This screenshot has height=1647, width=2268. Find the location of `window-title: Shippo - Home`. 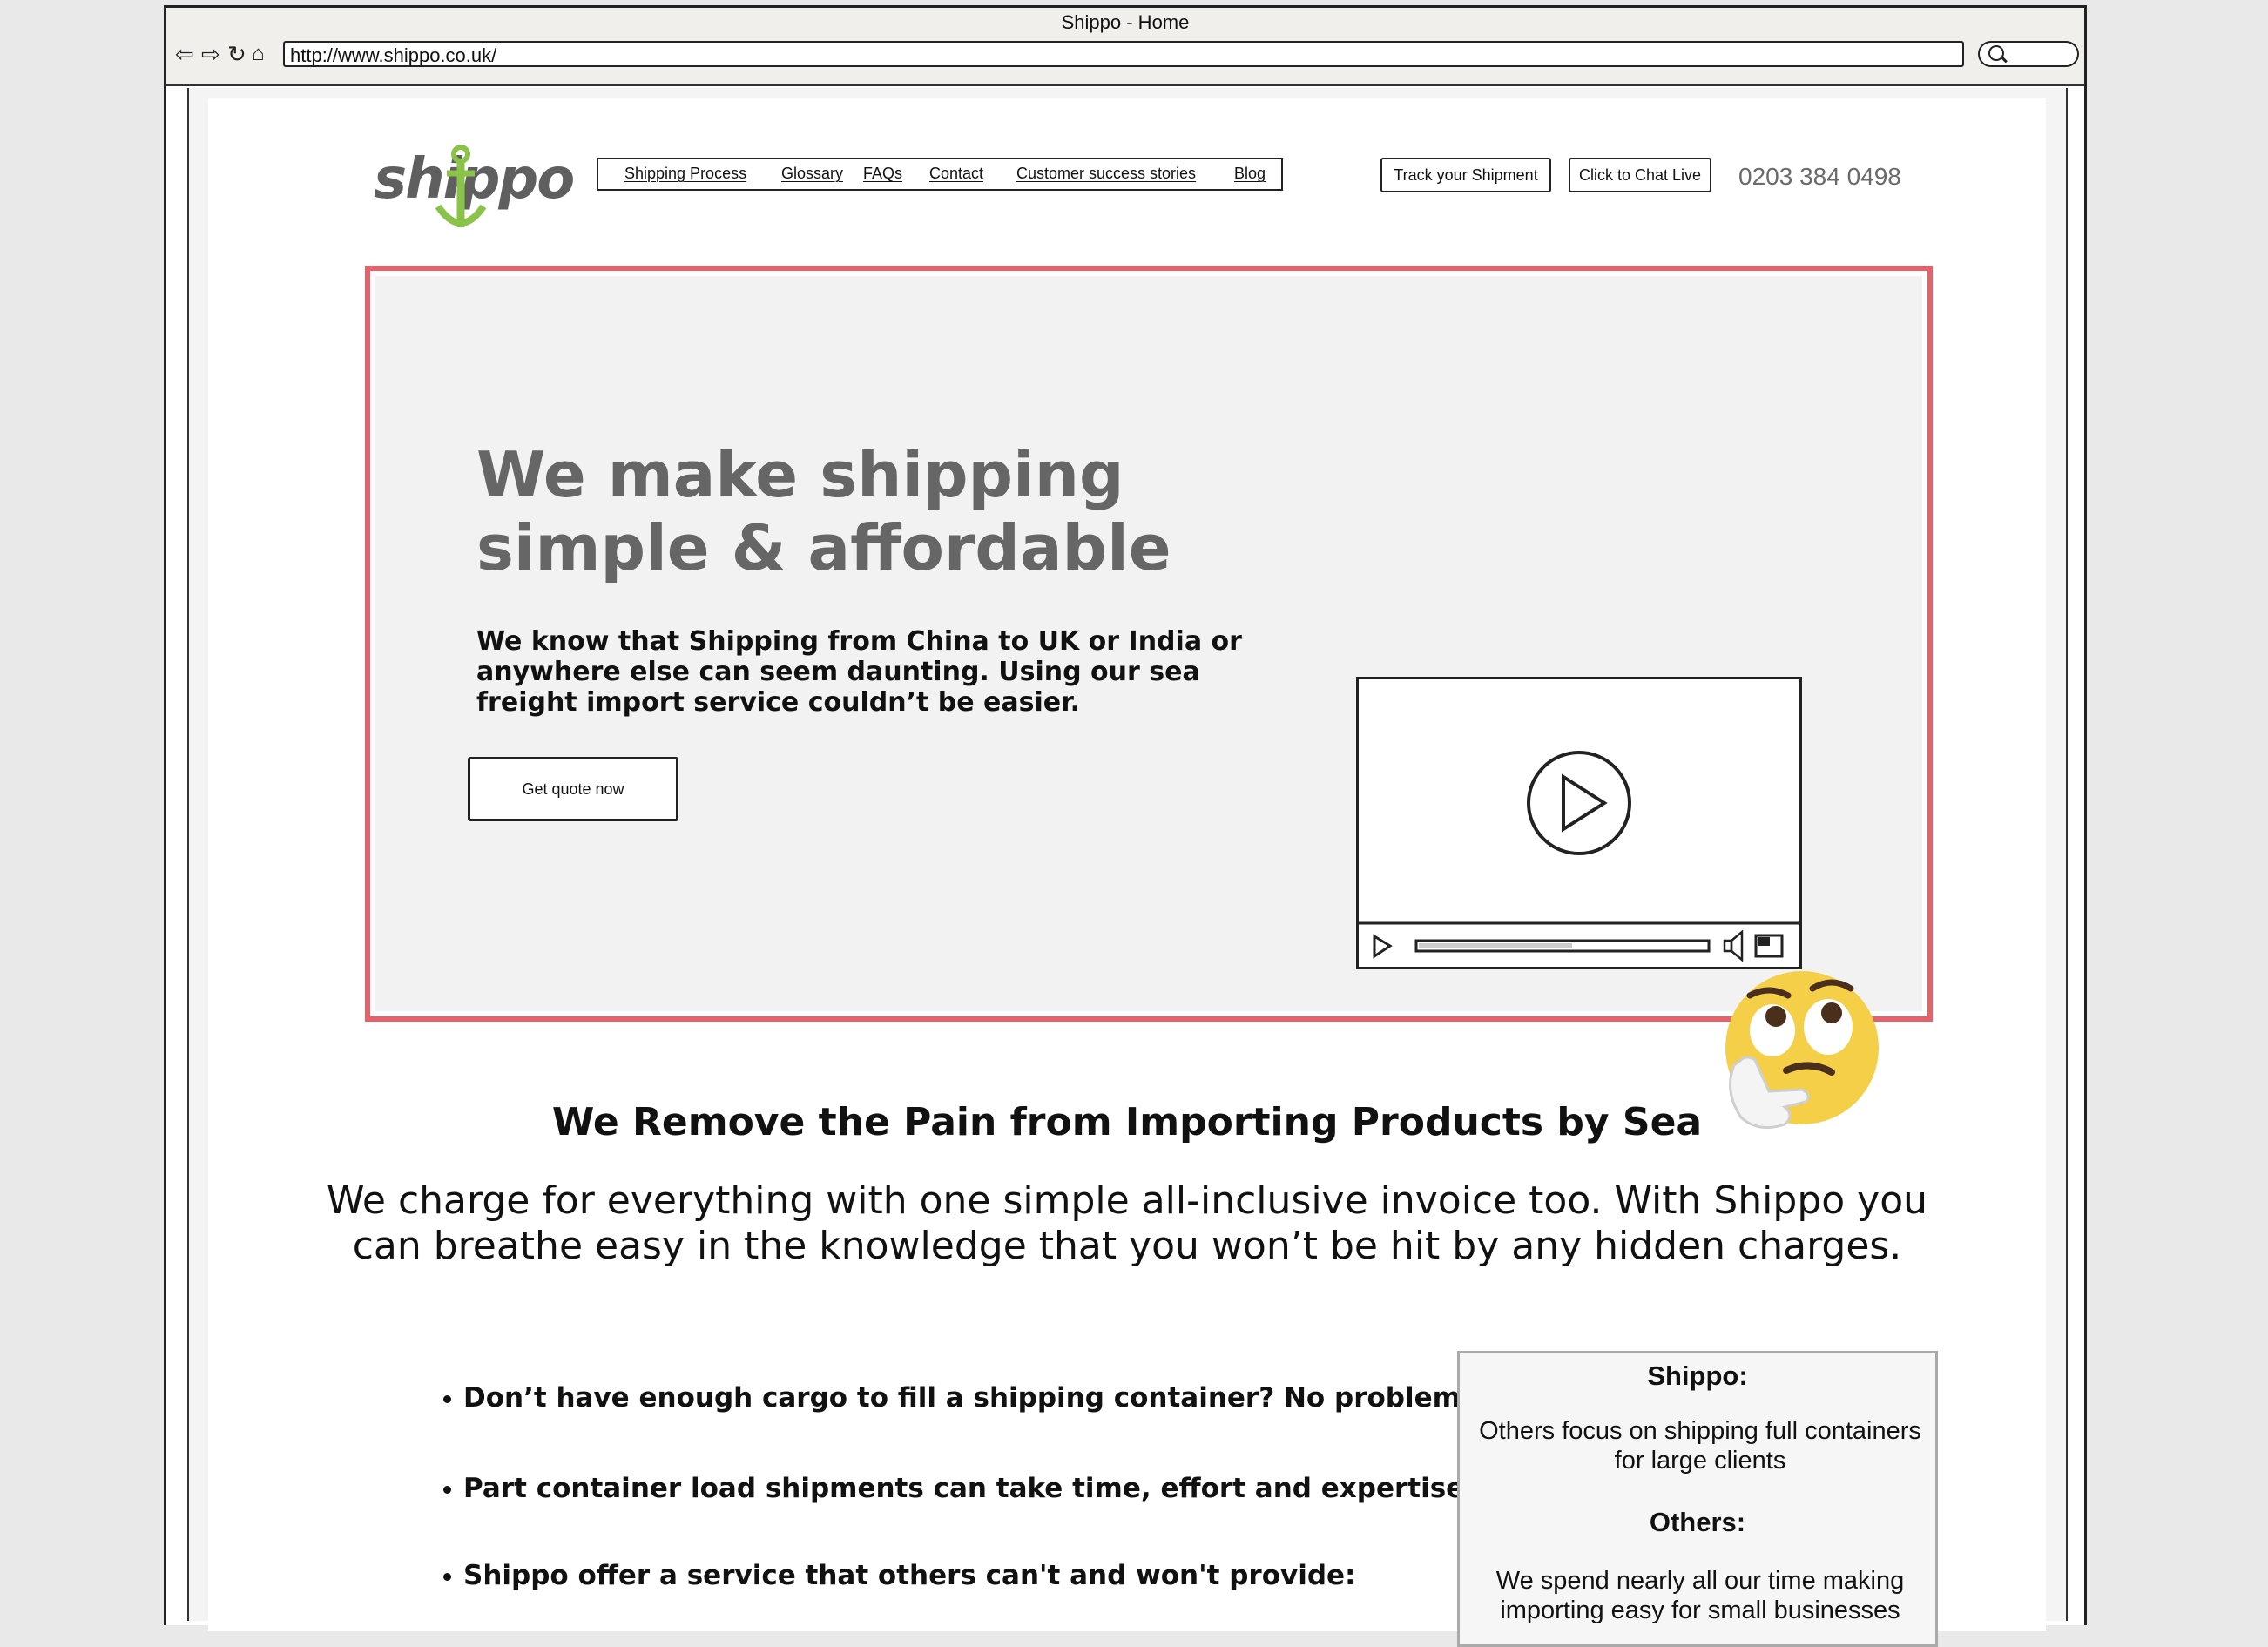

window-title: Shippo - Home is located at coordinates (1125, 22).